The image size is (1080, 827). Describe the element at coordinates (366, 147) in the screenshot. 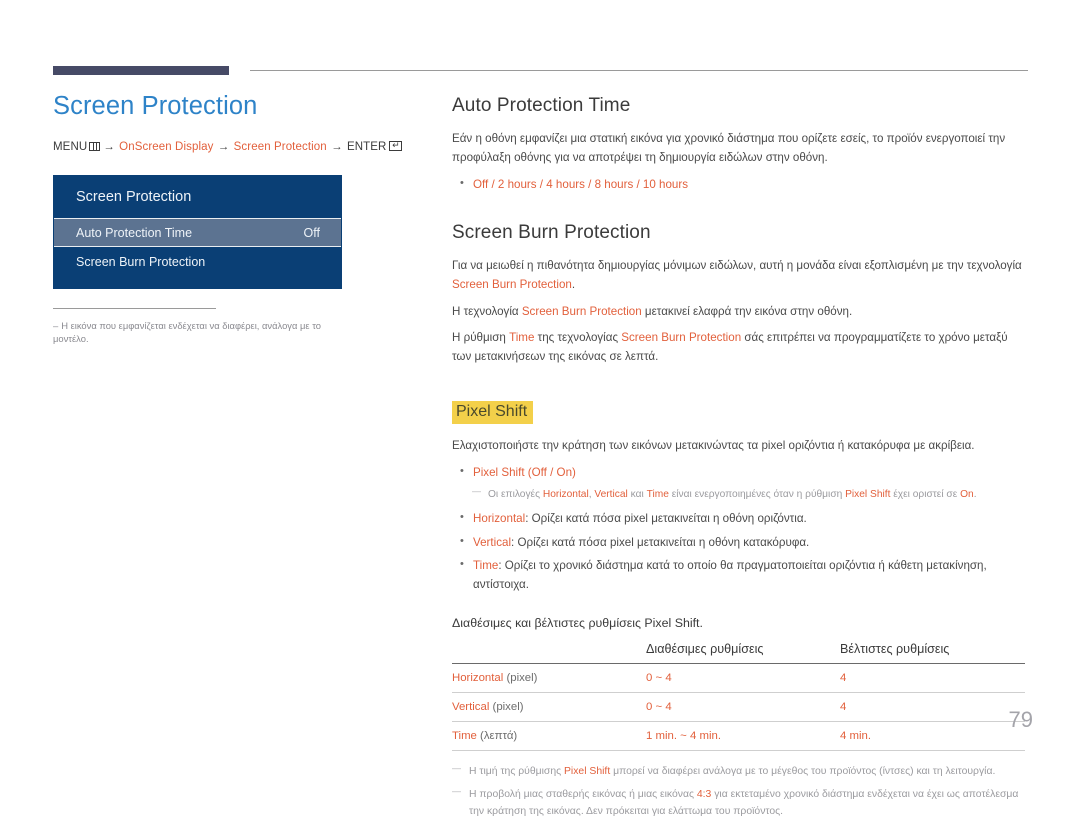

I see `breadcrumb-enter-label: ENTER` at that location.